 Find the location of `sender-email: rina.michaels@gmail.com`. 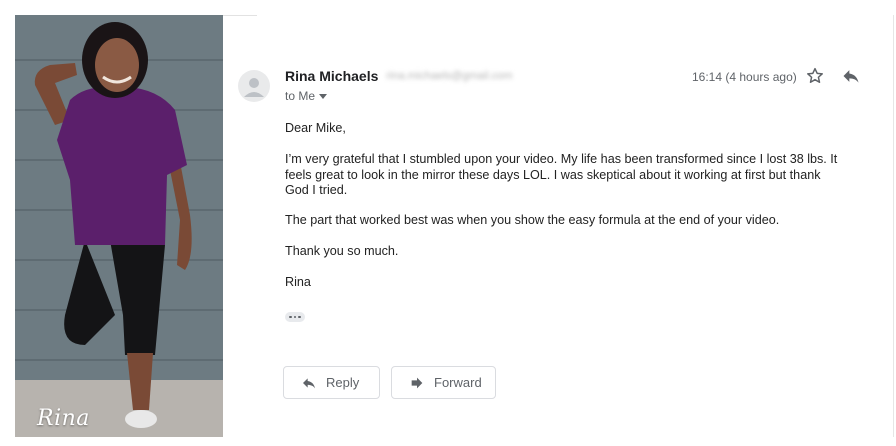

sender-email: rina.michaels@gmail.com is located at coordinates (449, 76).